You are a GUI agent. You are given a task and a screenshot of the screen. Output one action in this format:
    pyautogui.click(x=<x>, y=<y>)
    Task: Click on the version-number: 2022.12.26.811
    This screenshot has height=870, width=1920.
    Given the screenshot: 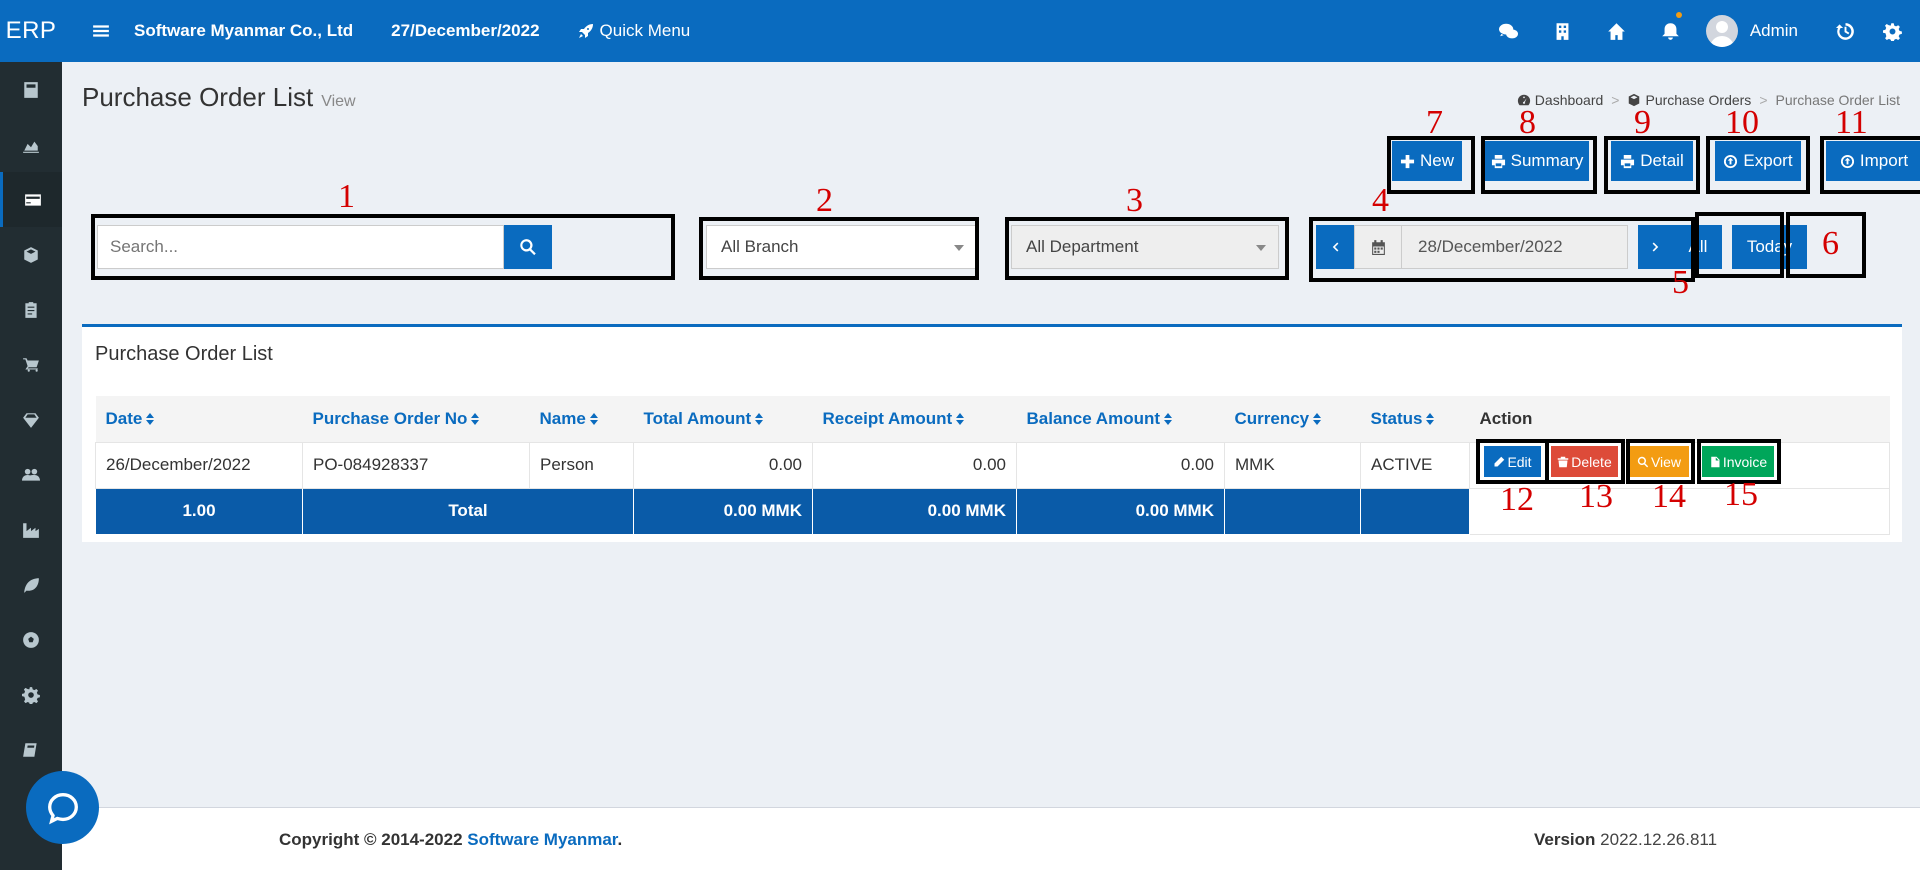 What is the action you would take?
    pyautogui.click(x=1659, y=839)
    